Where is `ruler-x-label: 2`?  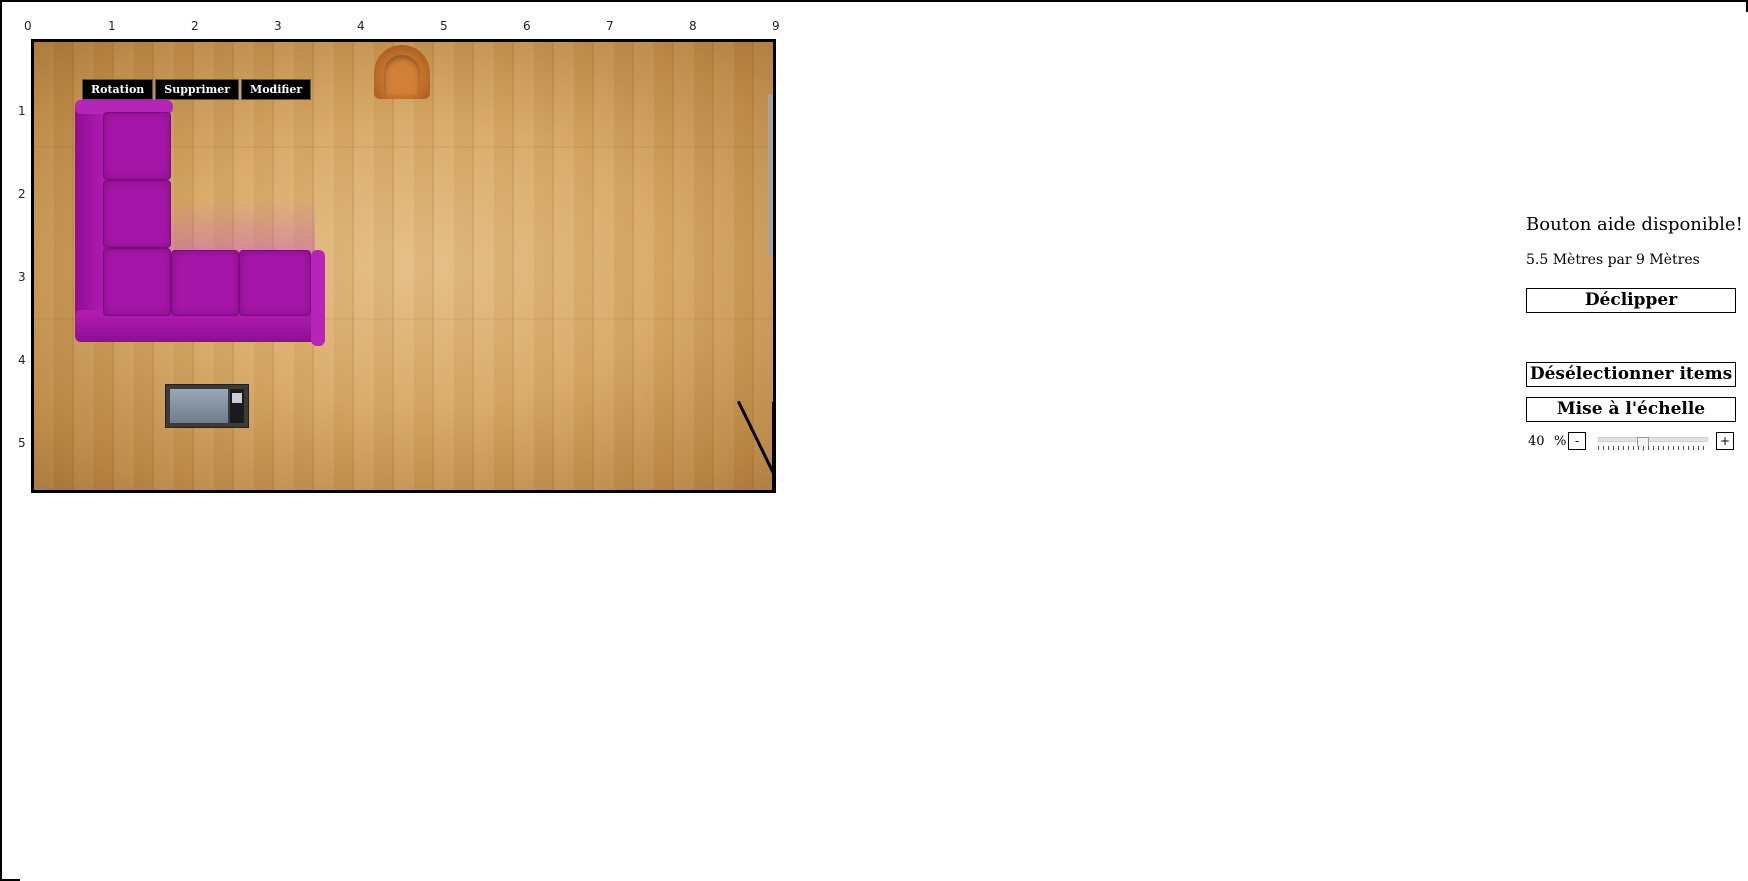
ruler-x-label: 2 is located at coordinates (195, 26).